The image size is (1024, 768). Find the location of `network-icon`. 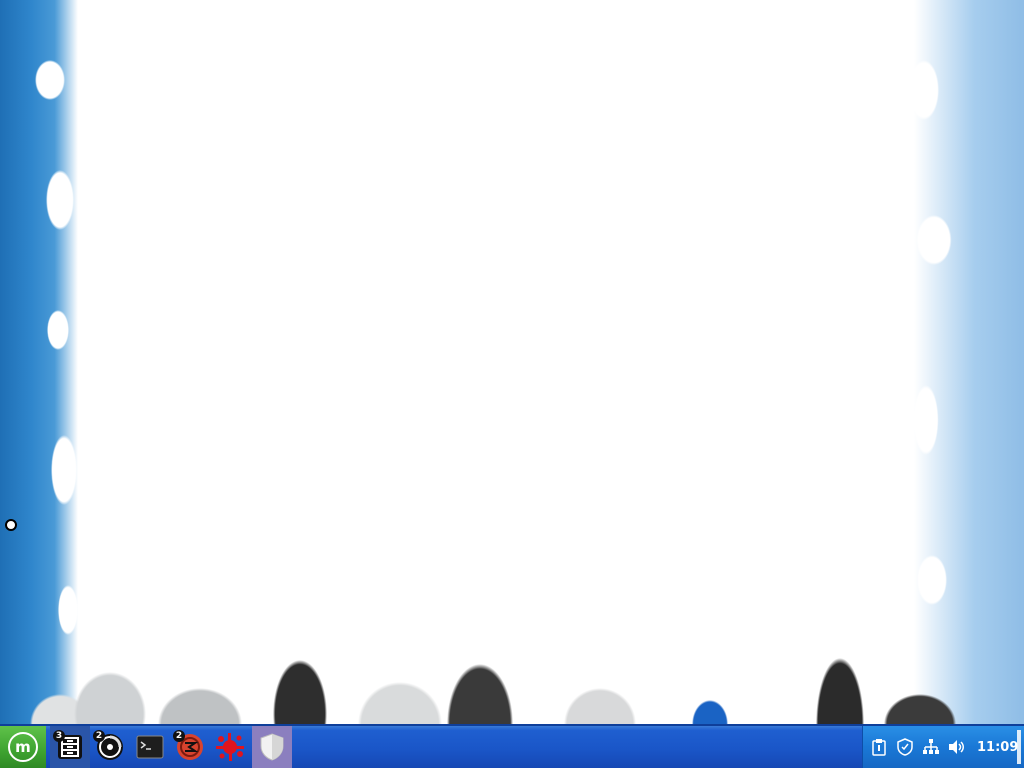

network-icon is located at coordinates (931, 747).